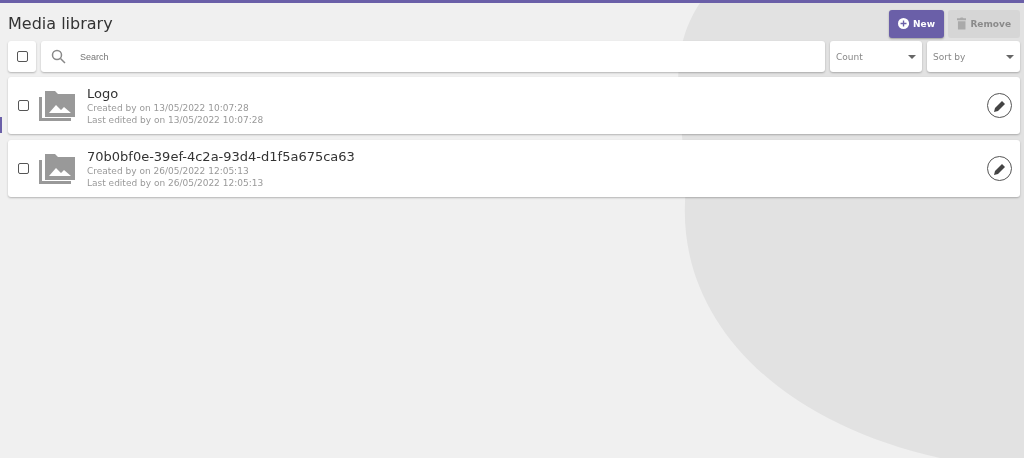  I want to click on page-title: Media library, so click(61, 23).